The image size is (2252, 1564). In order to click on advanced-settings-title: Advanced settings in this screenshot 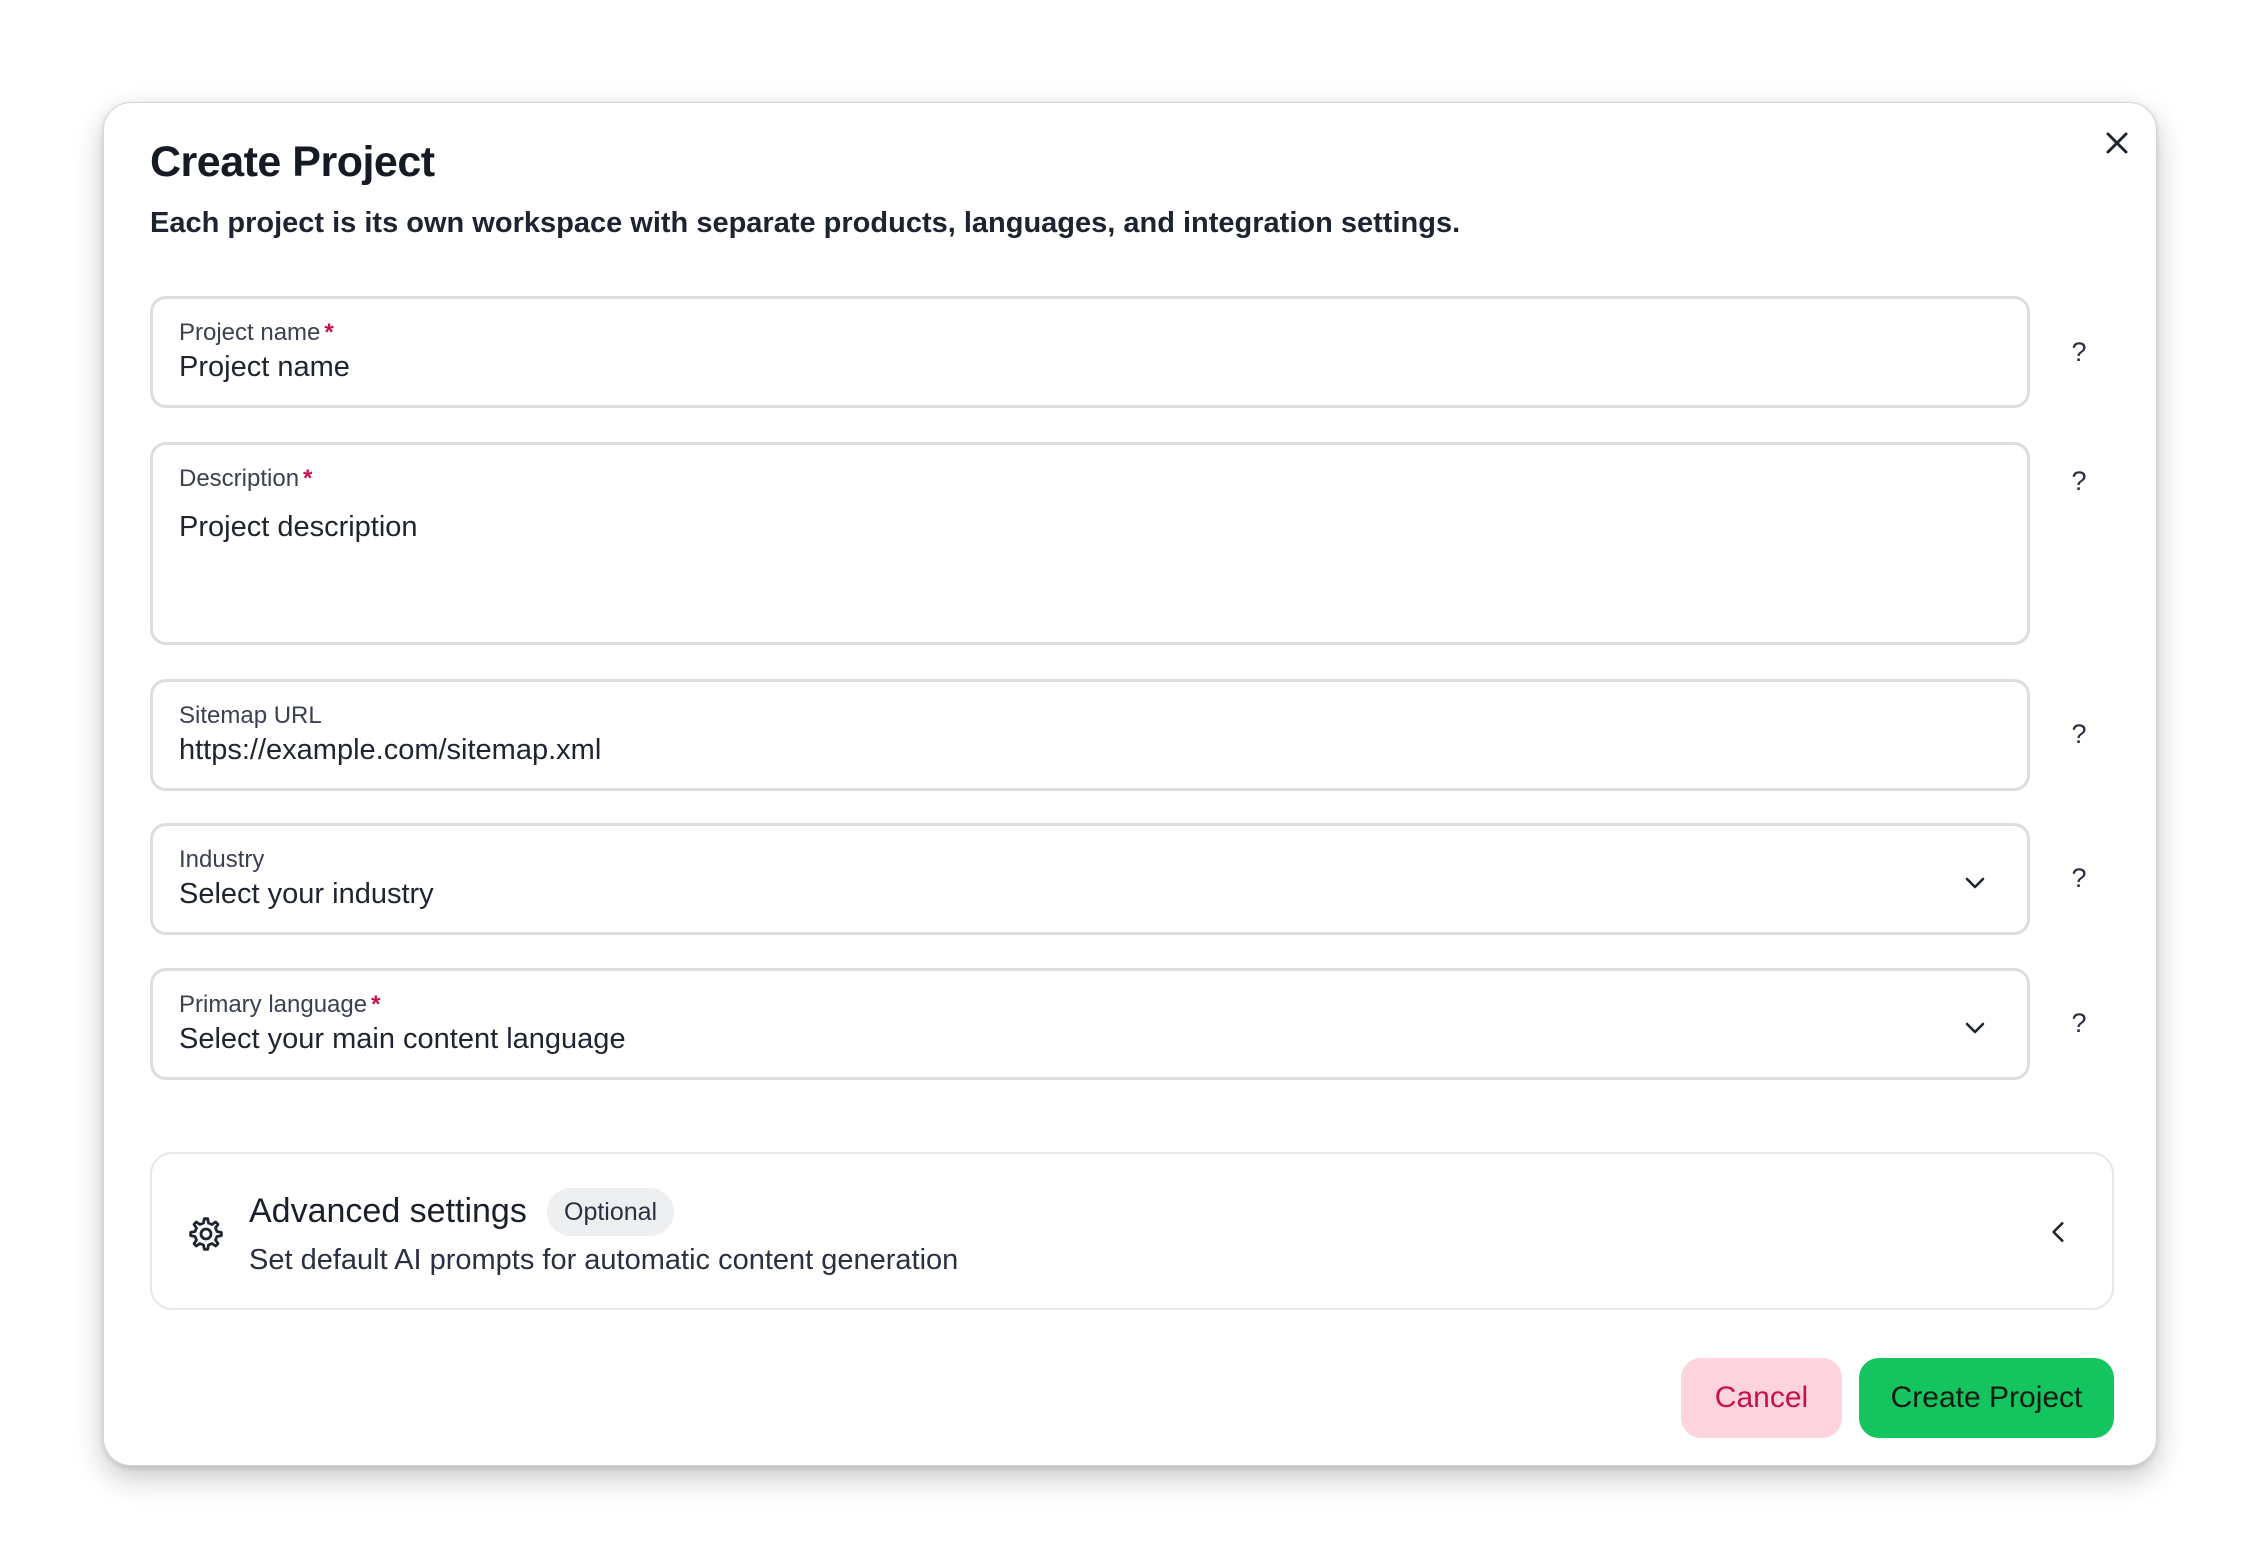, I will do `click(388, 1211)`.